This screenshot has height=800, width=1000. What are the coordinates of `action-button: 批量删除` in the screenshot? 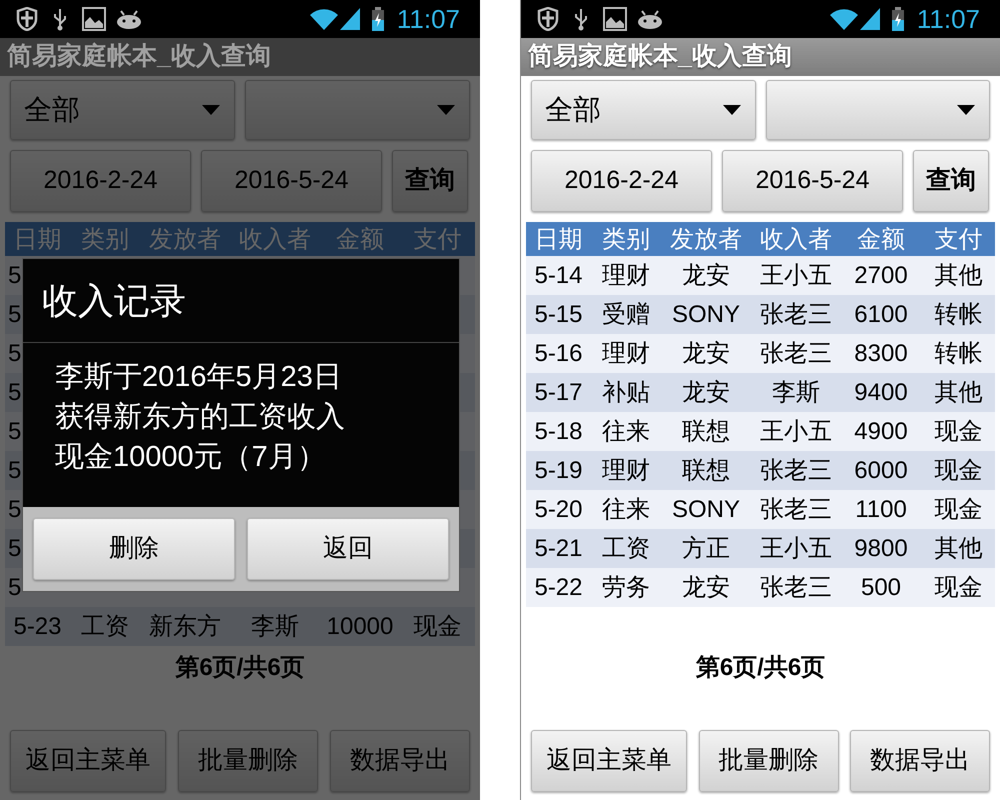 It's located at (768, 761).